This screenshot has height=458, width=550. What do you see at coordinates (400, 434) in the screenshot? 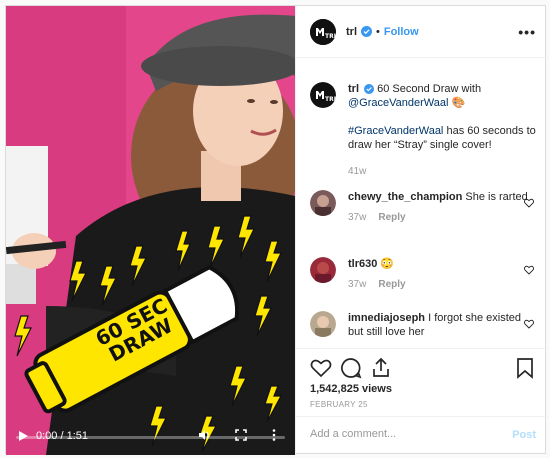
I see `comment-input` at bounding box center [400, 434].